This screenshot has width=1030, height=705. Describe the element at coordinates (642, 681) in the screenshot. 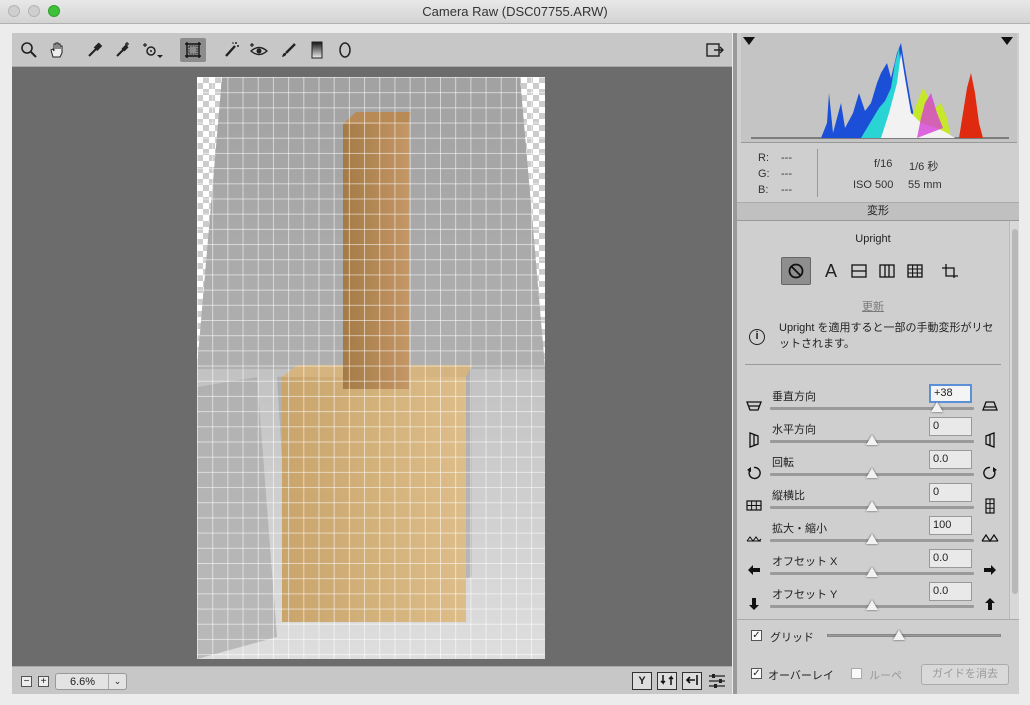

I see `toggle-before-after-icon: Y` at that location.